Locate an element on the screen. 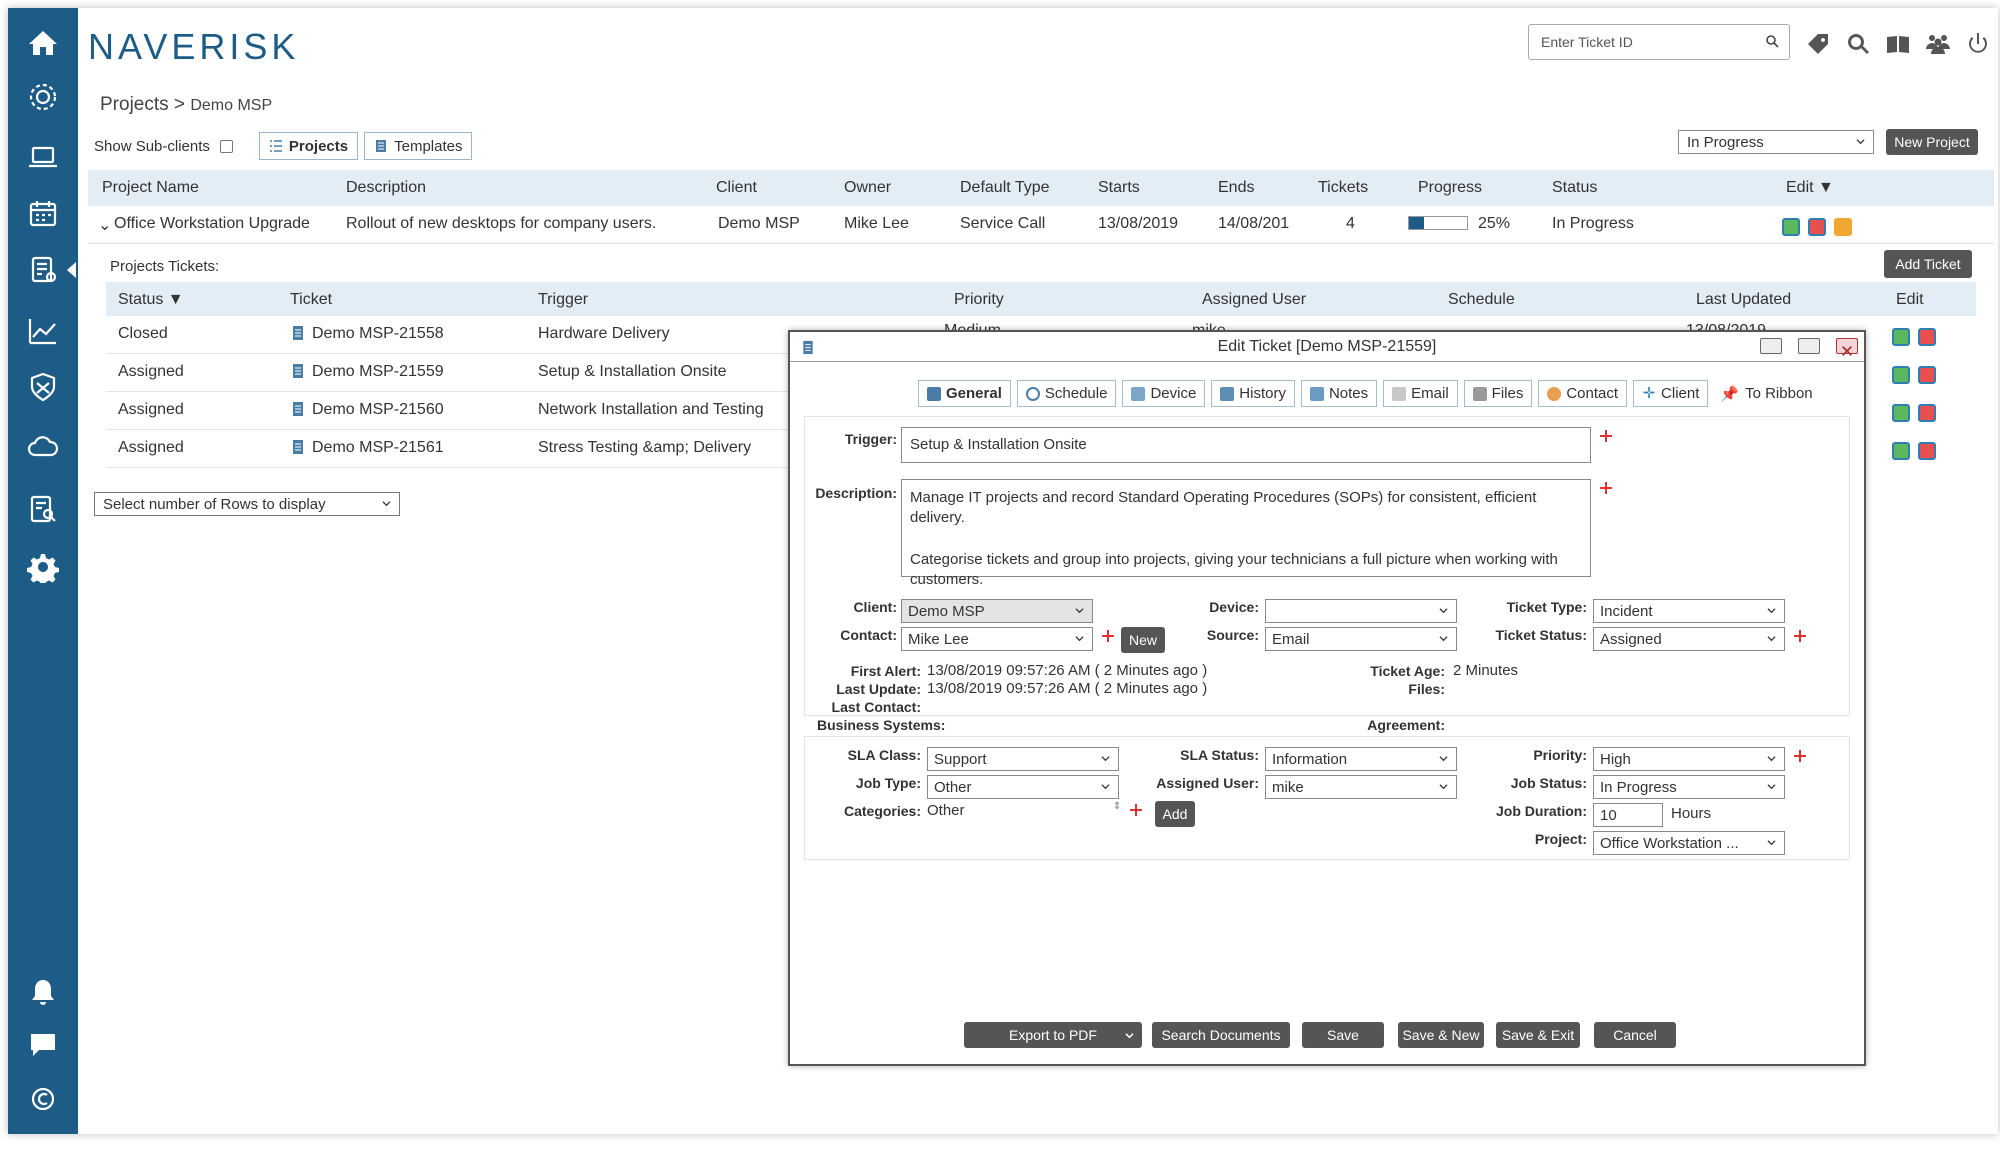 The width and height of the screenshot is (2000, 1163). users-group-icon is located at coordinates (1938, 44).